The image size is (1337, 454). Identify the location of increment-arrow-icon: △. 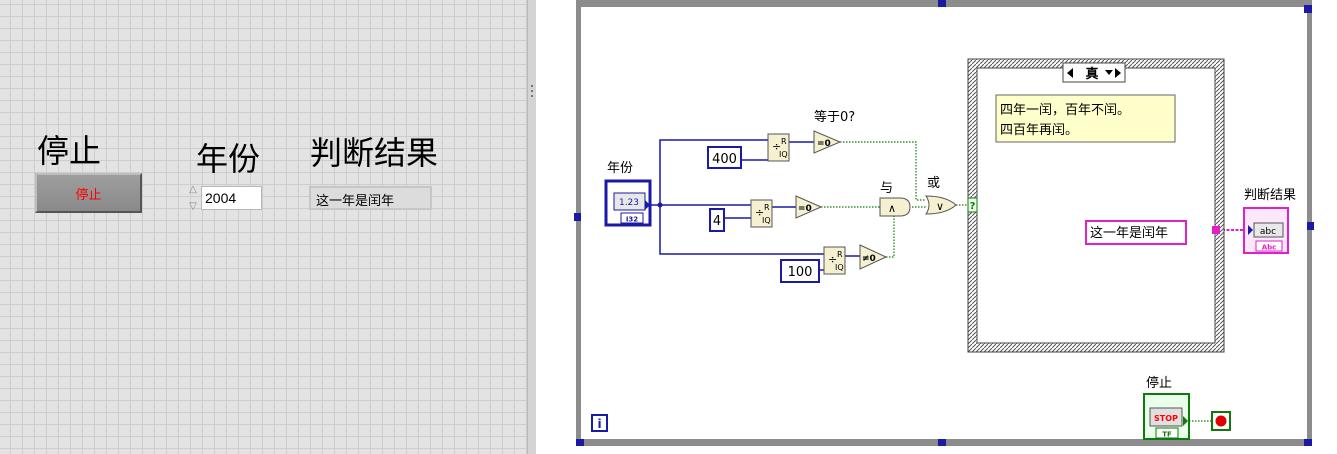
(193, 189).